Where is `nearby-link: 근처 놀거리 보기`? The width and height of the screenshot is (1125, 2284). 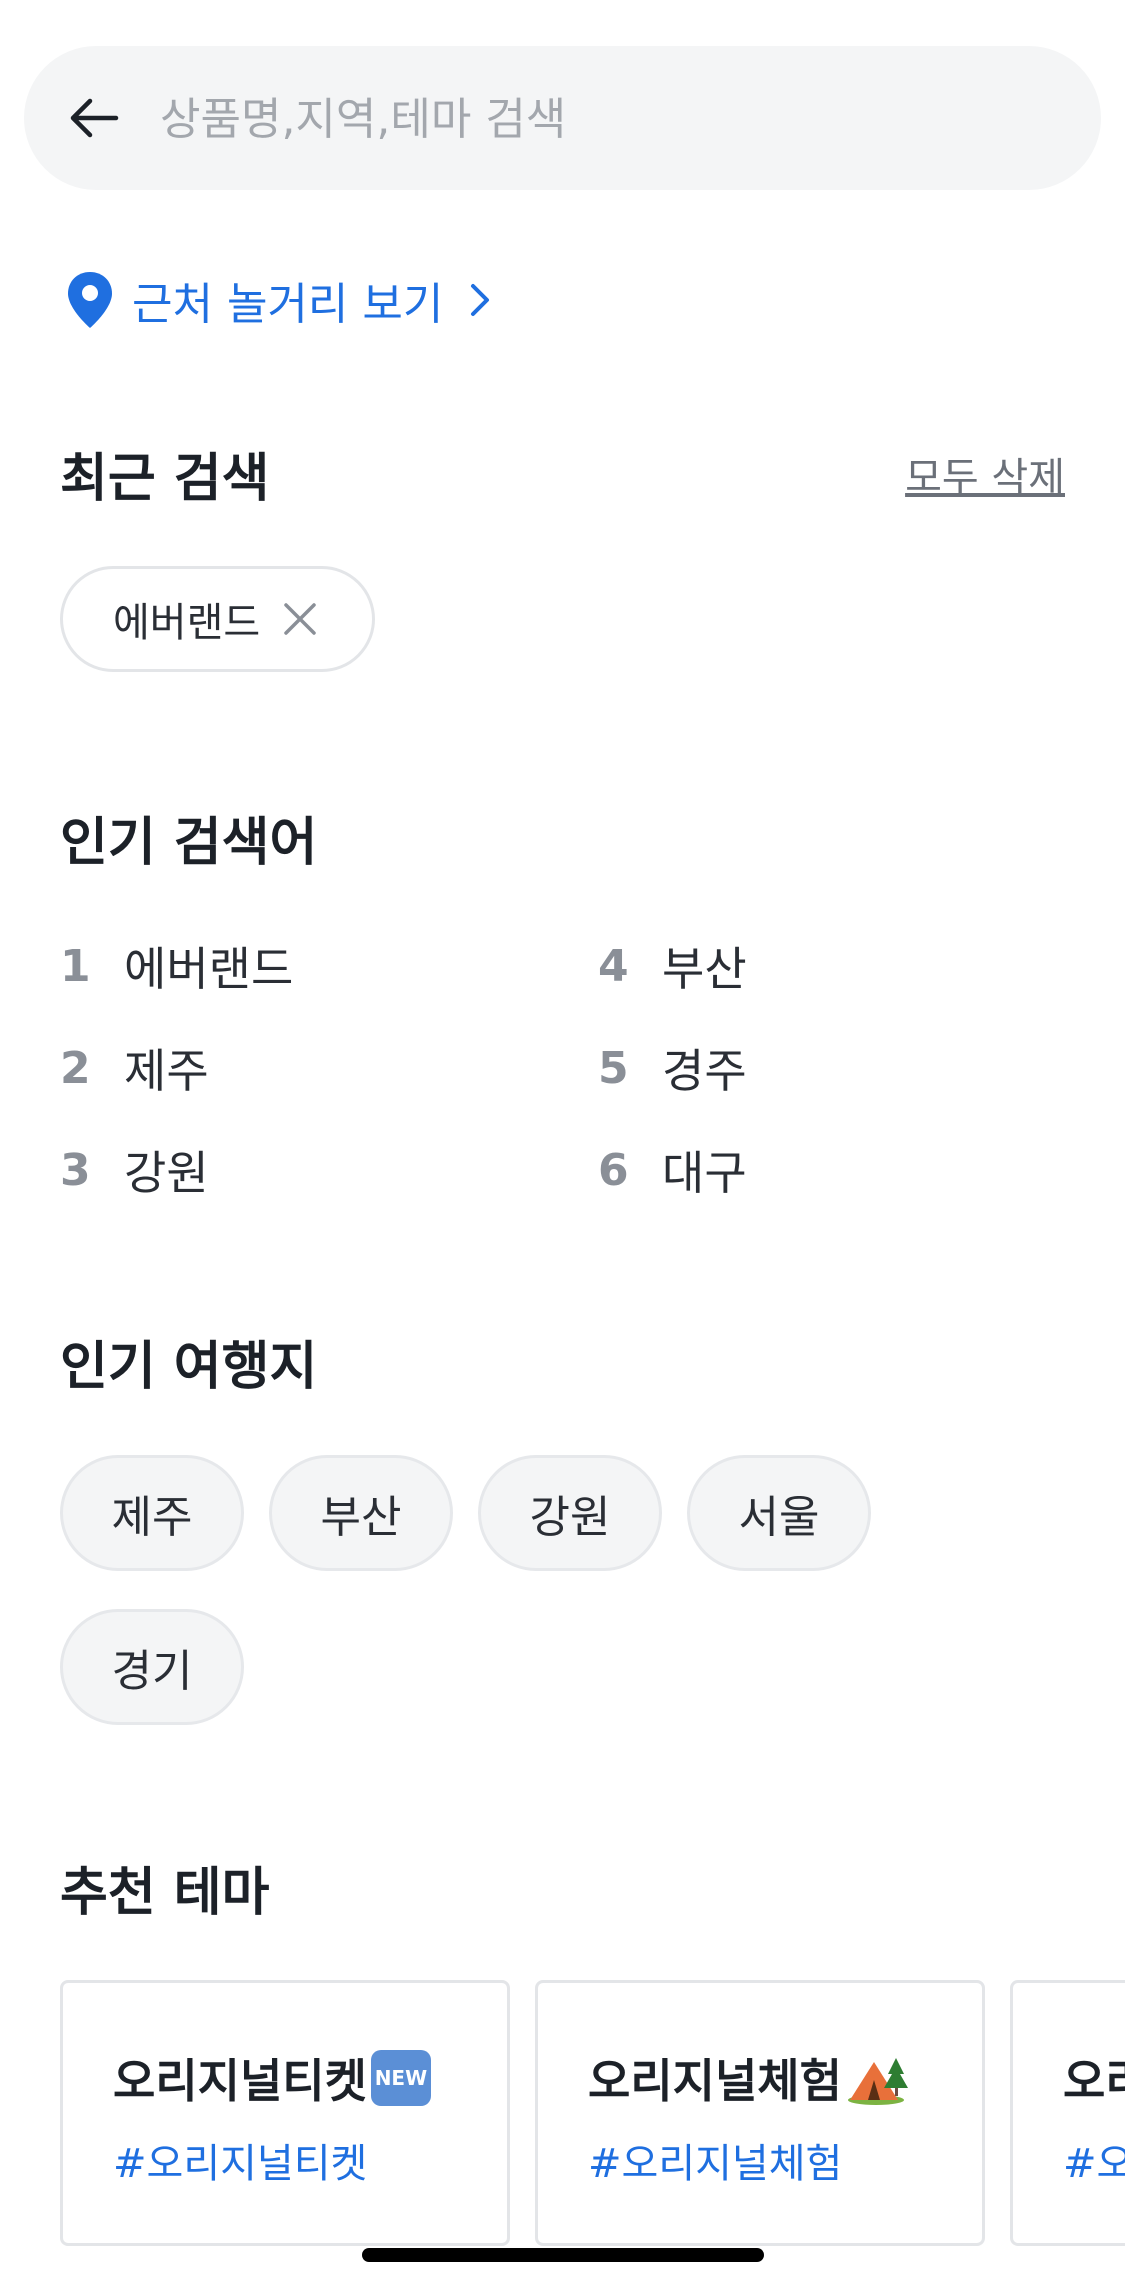 nearby-link: 근처 놀거리 보기 is located at coordinates (280, 300).